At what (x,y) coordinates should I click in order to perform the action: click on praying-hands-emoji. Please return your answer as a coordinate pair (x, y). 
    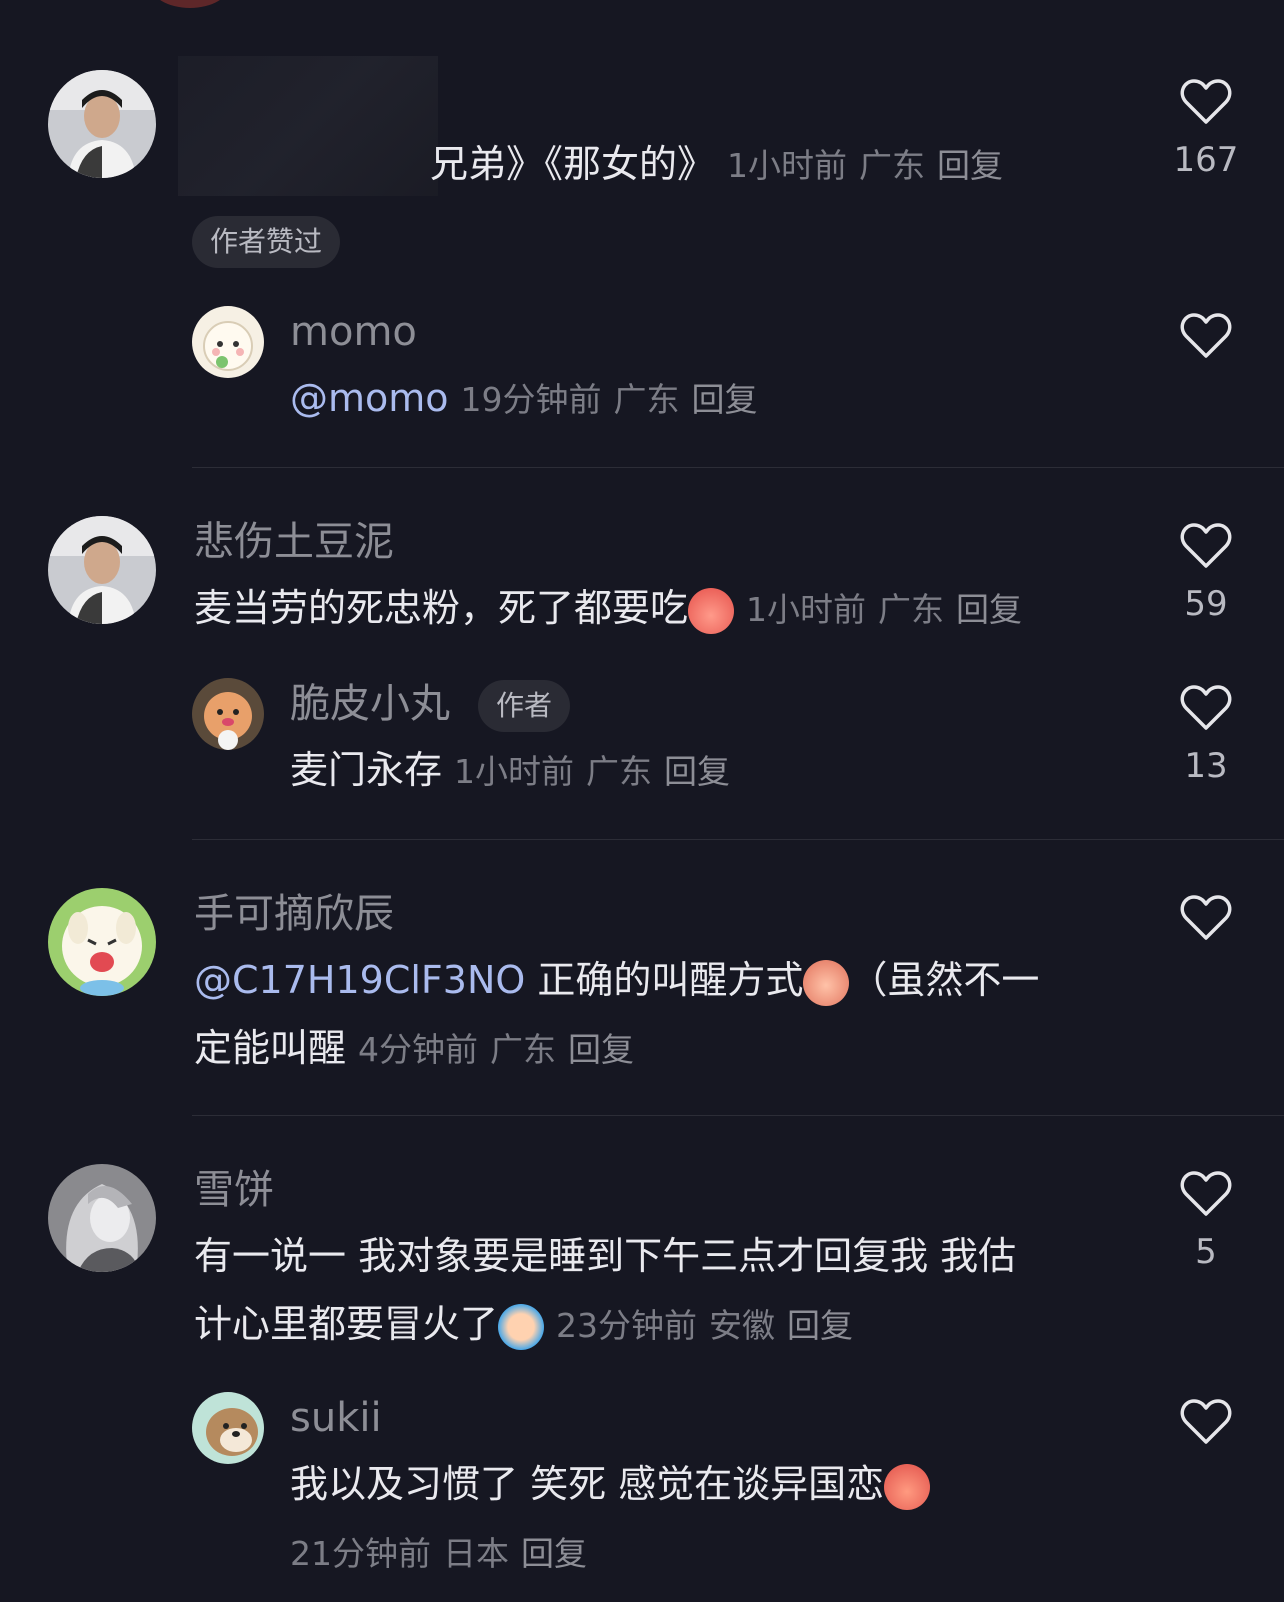
    Looking at the image, I should click on (907, 1486).